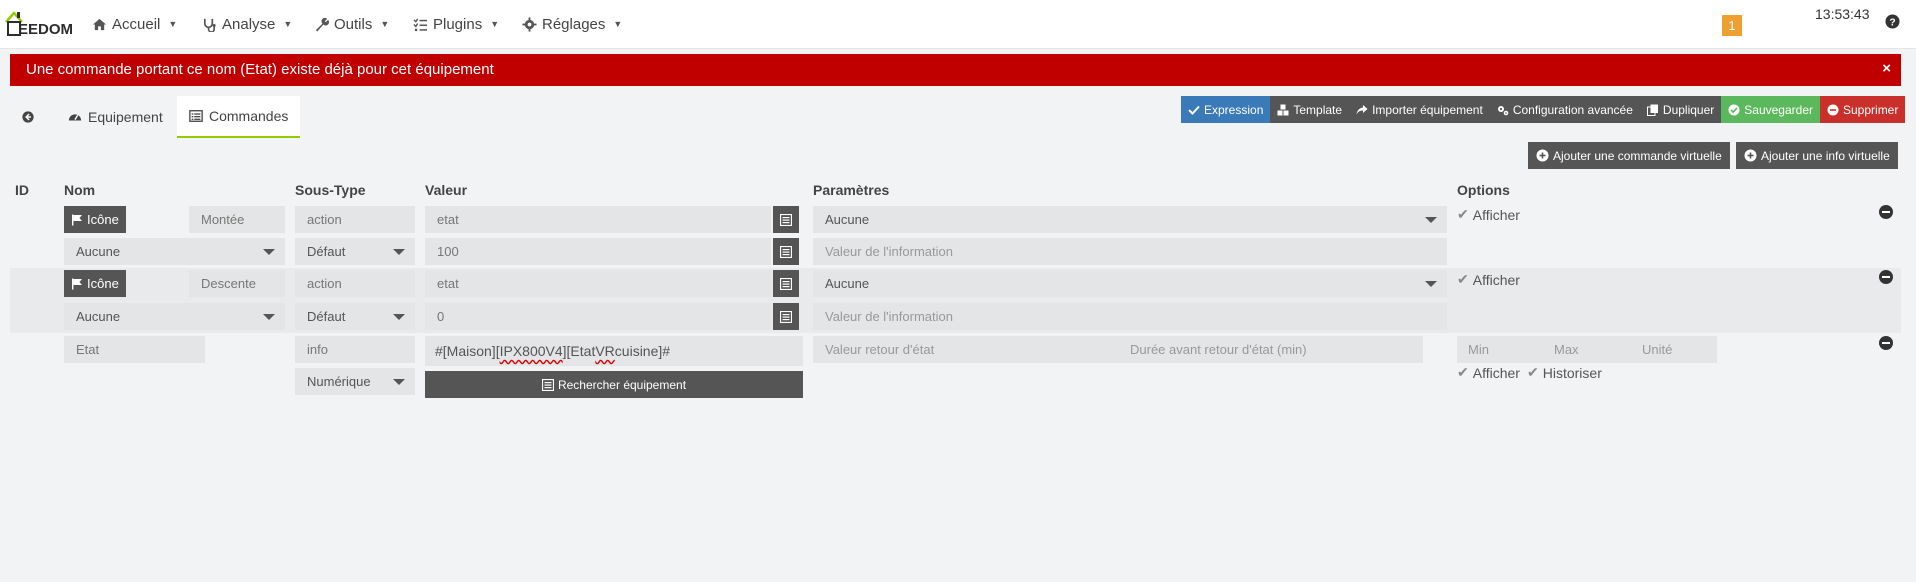 Image resolution: width=1916 pixels, height=582 pixels. I want to click on notification-badge: 1, so click(1732, 25).